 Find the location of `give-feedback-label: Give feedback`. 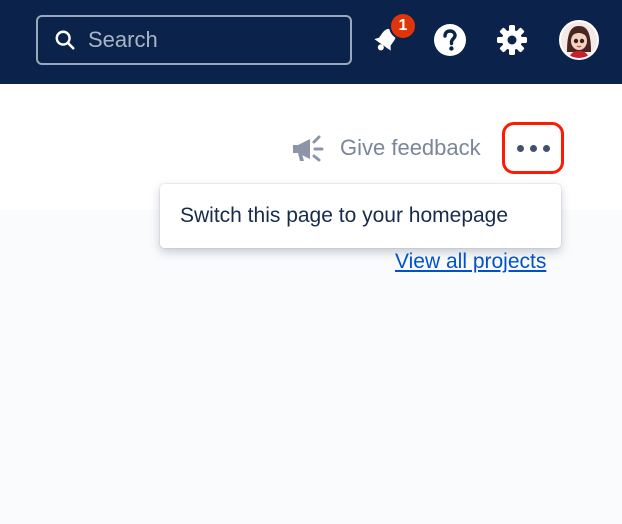

give-feedback-label: Give feedback is located at coordinates (410, 147).